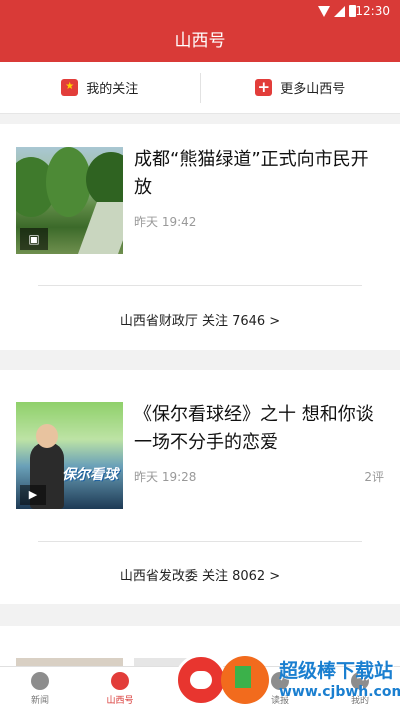  Describe the element at coordinates (372, 11) in the screenshot. I see `status-time: 12:30` at that location.